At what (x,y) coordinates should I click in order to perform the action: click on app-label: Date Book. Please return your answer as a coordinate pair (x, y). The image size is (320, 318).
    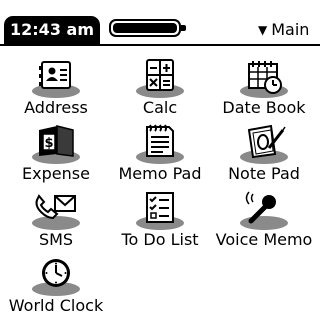
    Looking at the image, I should click on (264, 107).